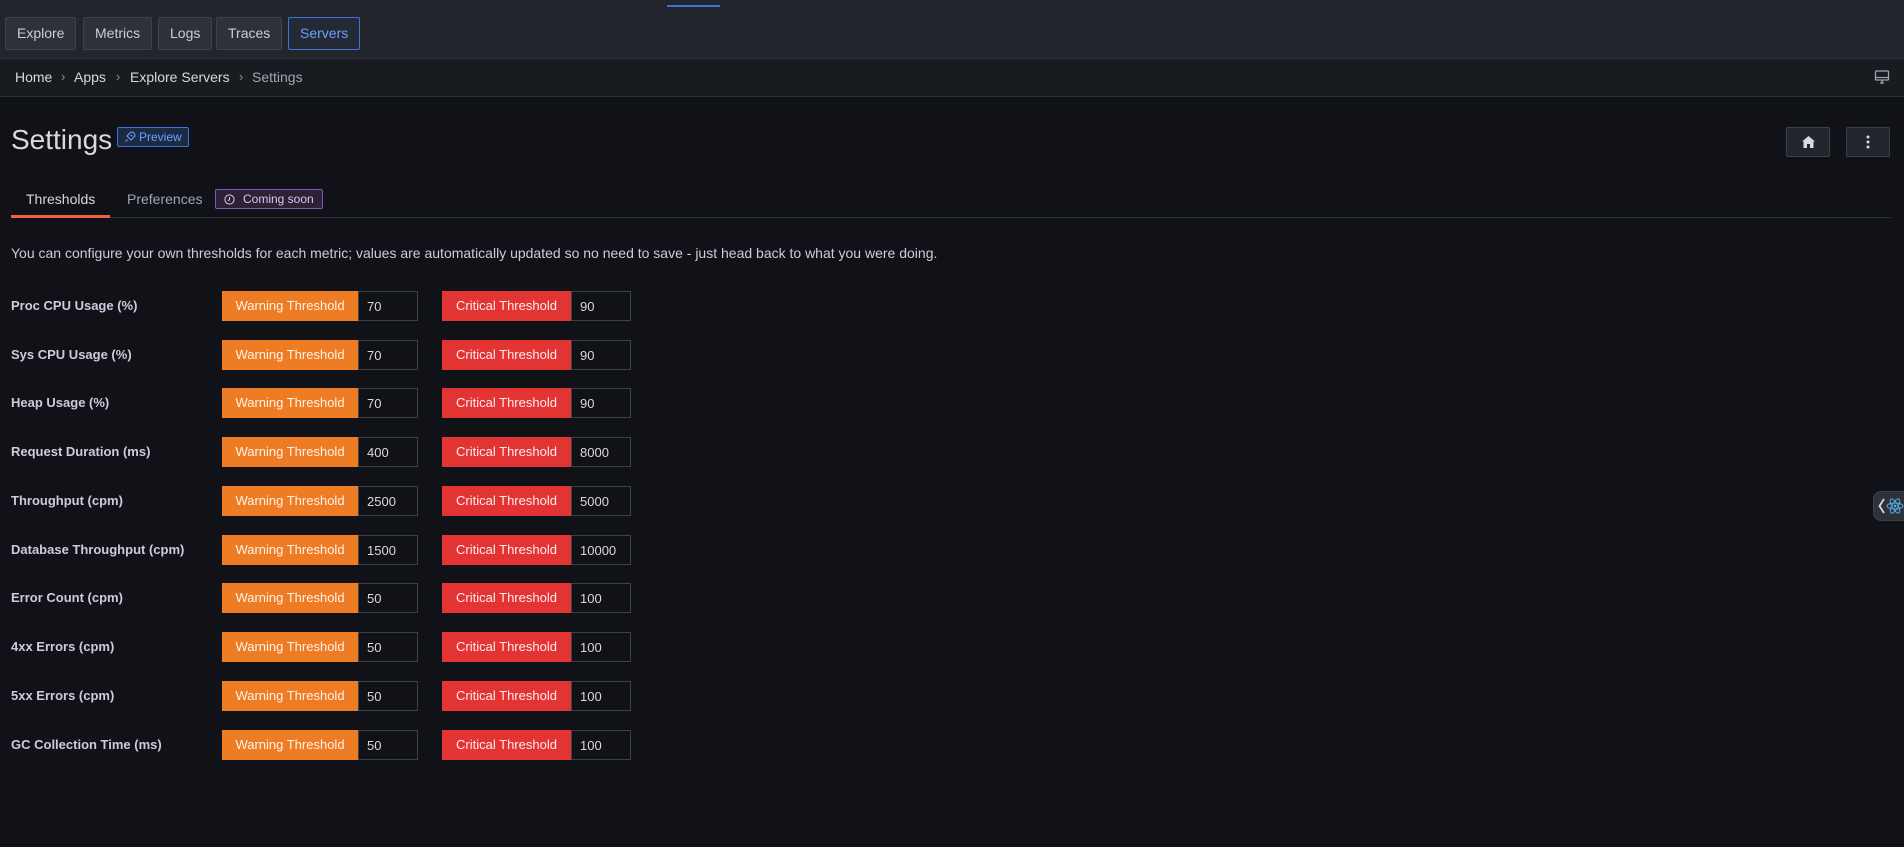 This screenshot has height=847, width=1904. Describe the element at coordinates (130, 136) in the screenshot. I see `rocket-icon` at that location.